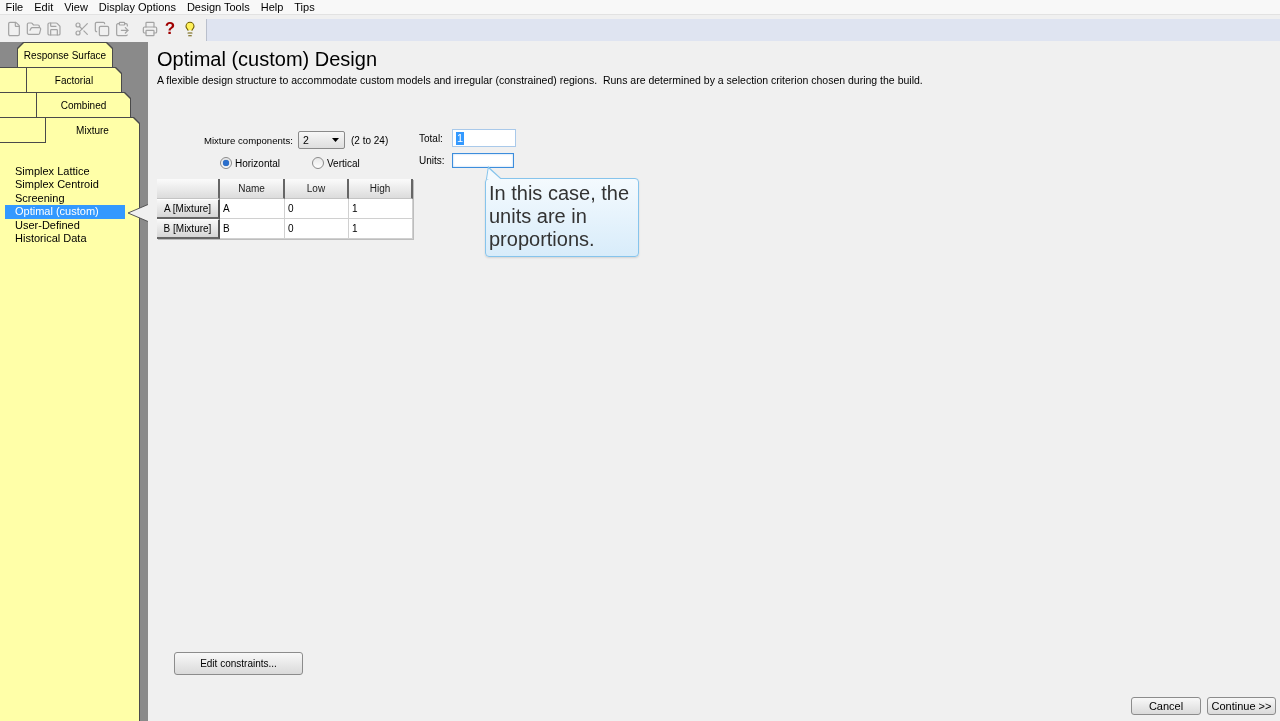 The image size is (1280, 721). Describe the element at coordinates (65, 185) in the screenshot. I see `design-type-item: Simplex Centroid` at that location.